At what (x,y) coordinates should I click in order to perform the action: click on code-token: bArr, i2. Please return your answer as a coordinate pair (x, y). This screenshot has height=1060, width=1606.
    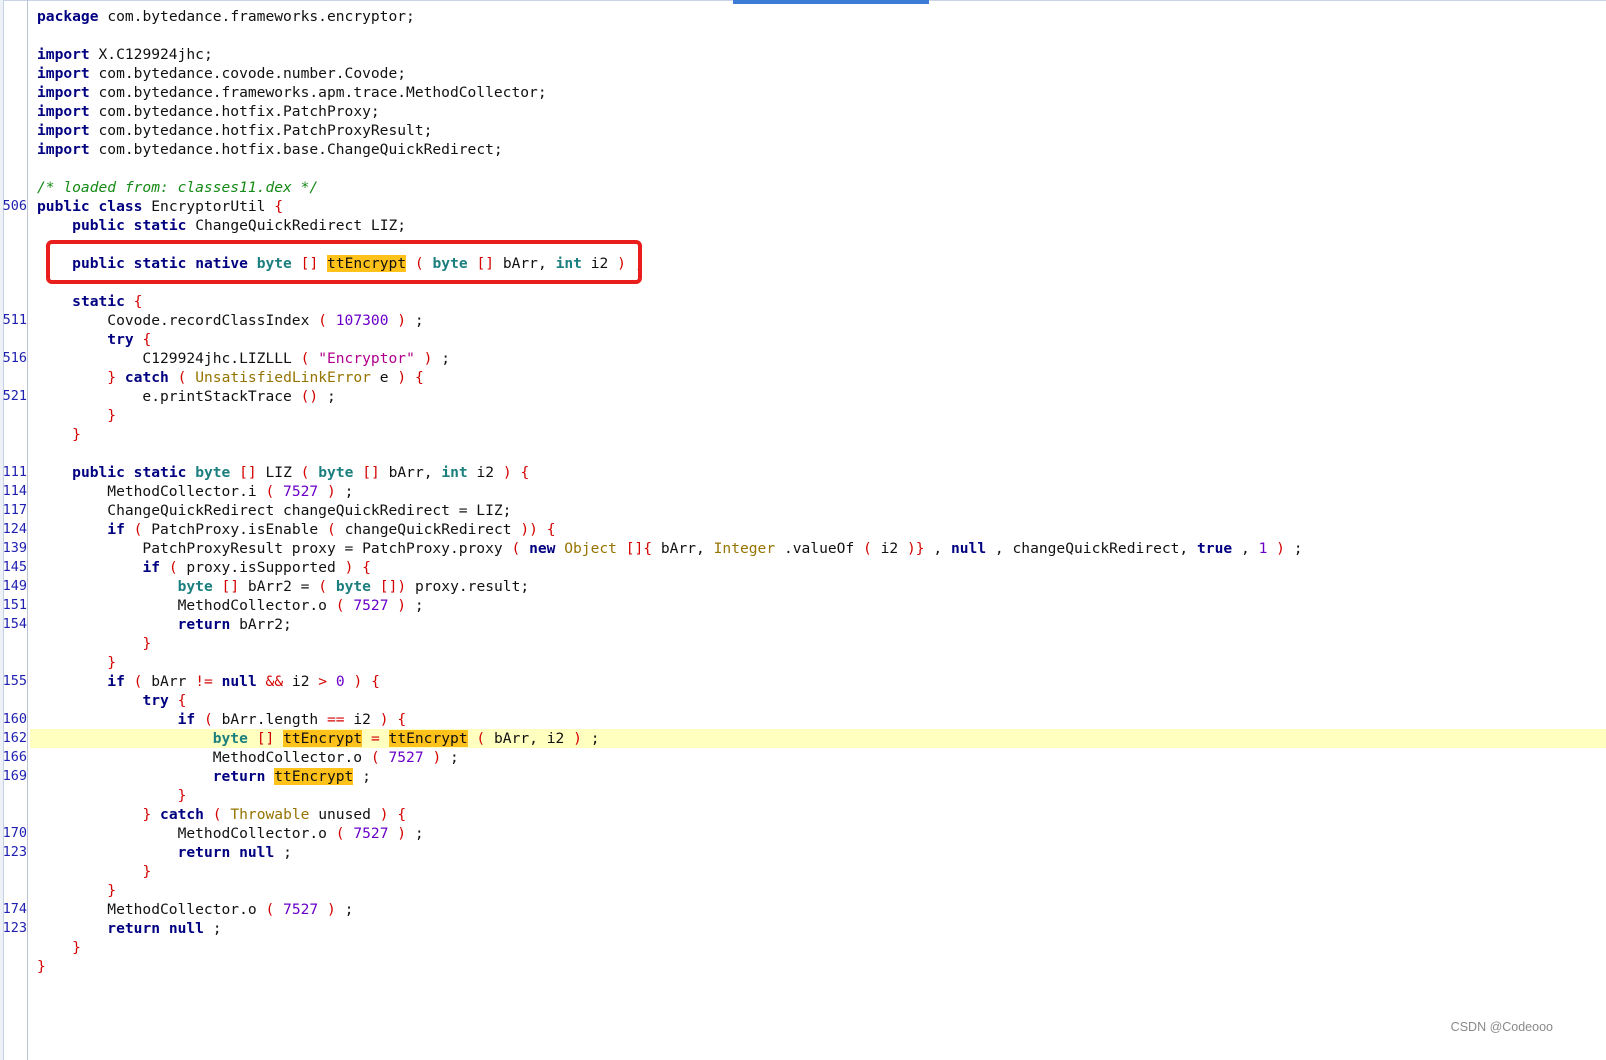
    Looking at the image, I should click on (529, 738).